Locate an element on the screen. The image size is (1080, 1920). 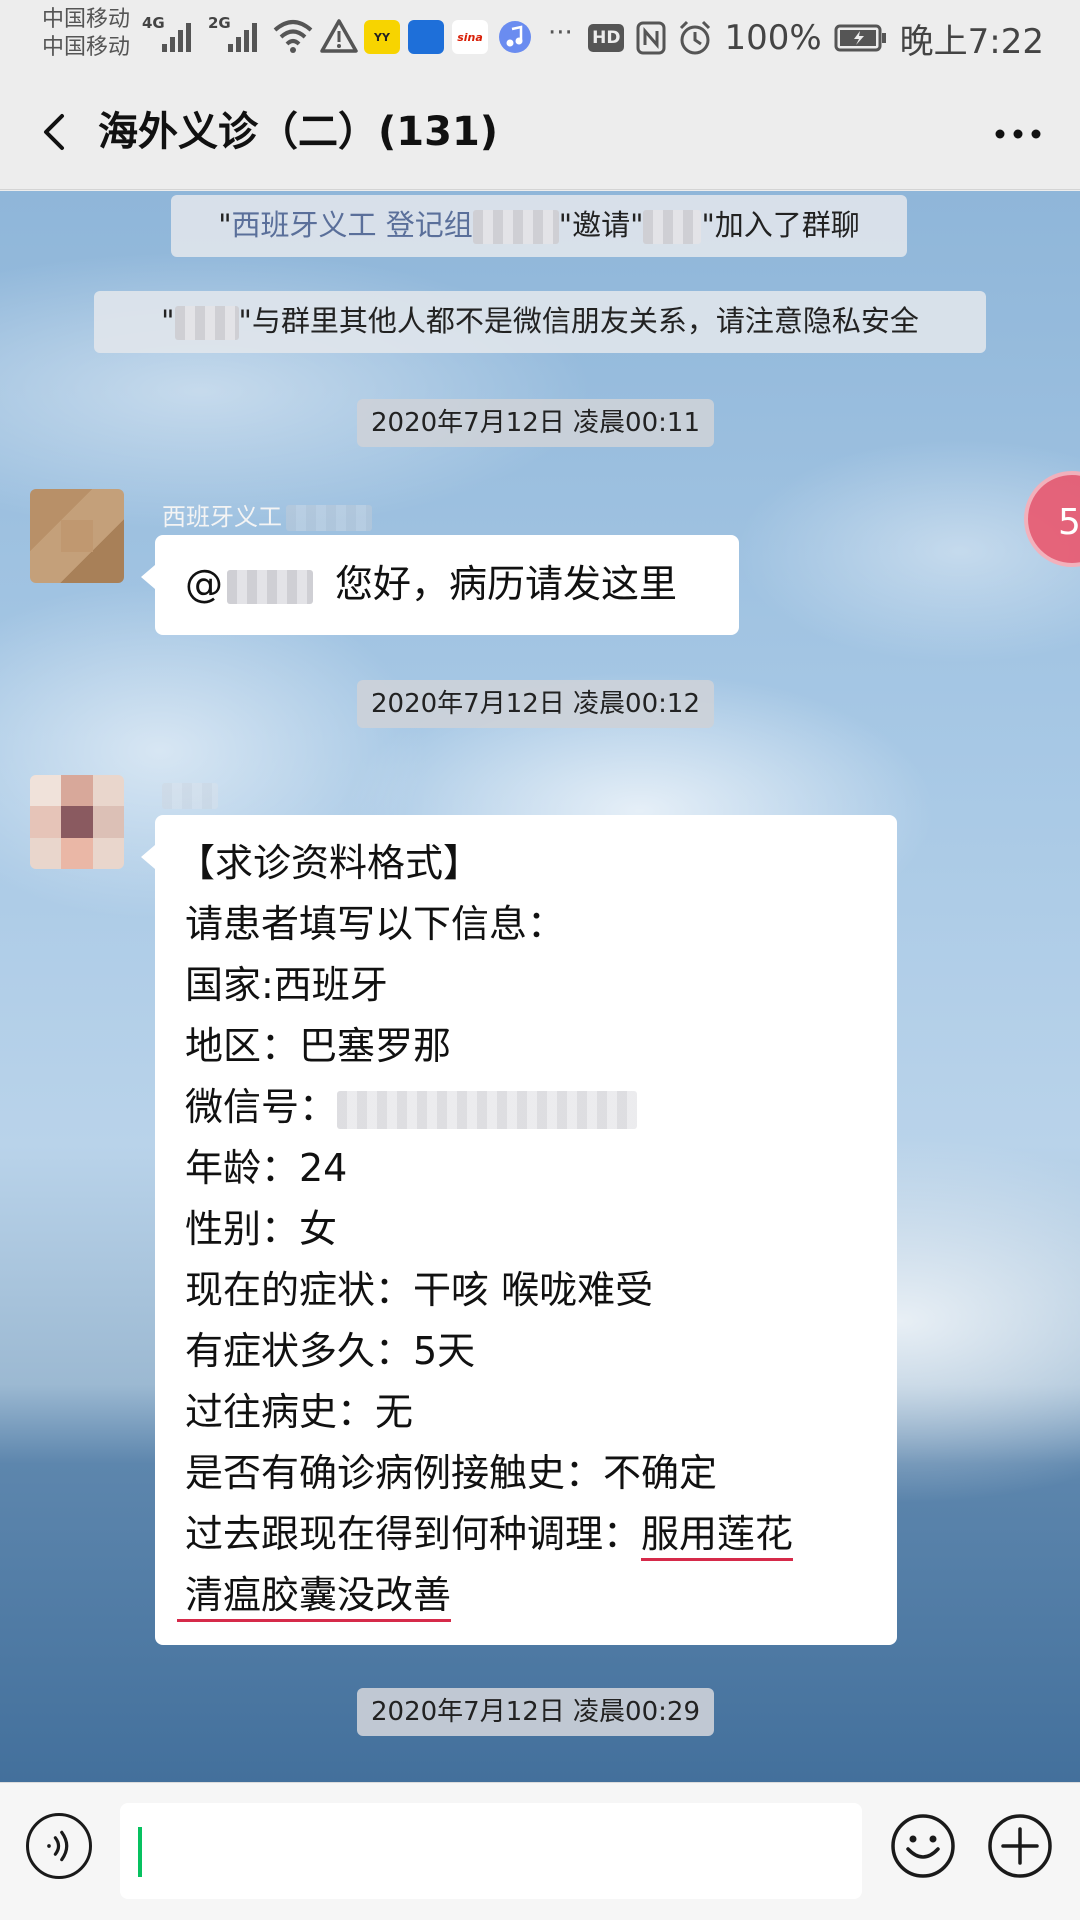
form-line: 请患者填写以下信息： is located at coordinates (375, 924).